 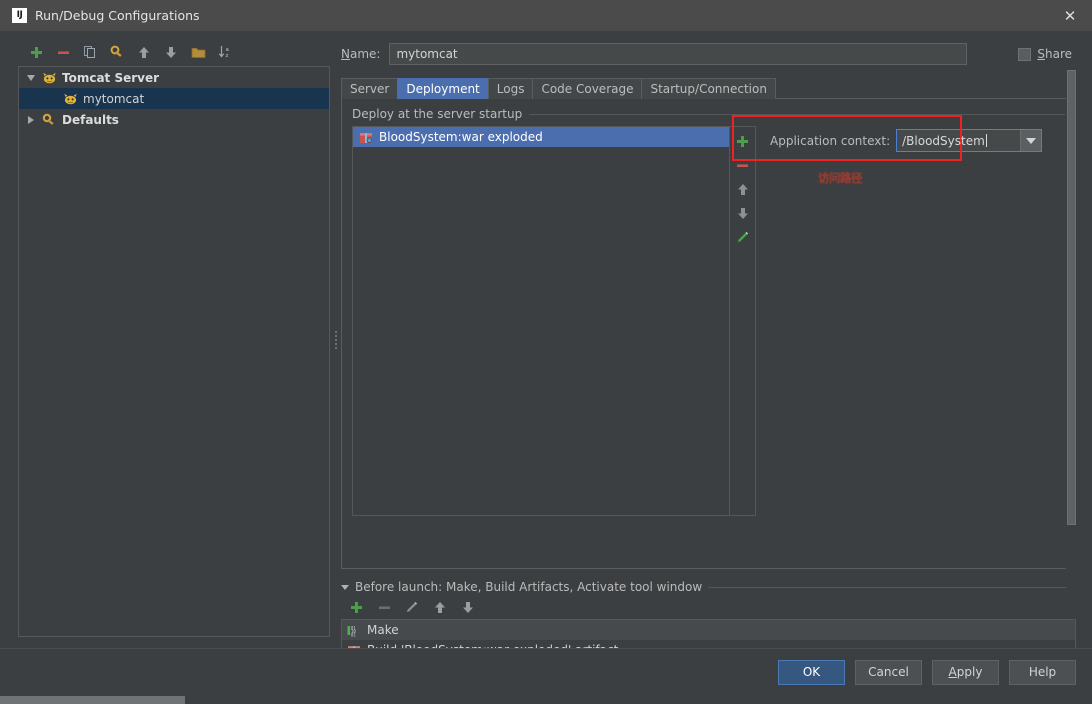 I want to click on artifact-move-down-button, so click(x=743, y=213).